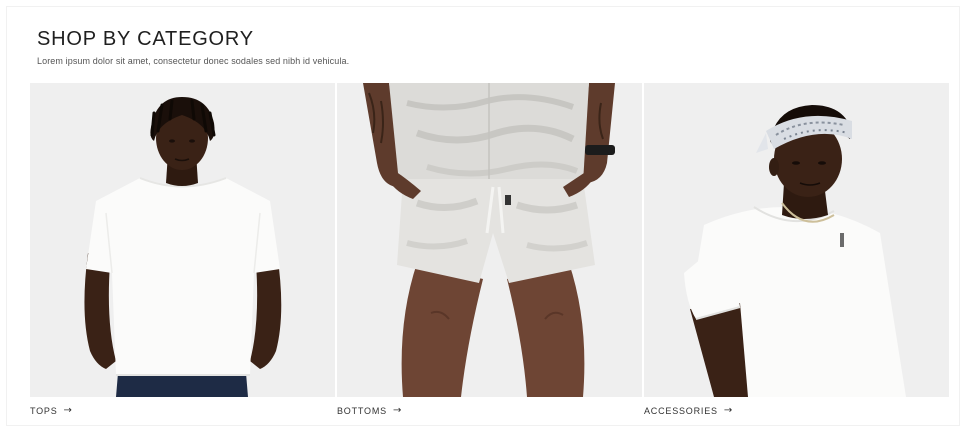 This screenshot has height=430, width=963. What do you see at coordinates (681, 411) in the screenshot?
I see `category-label-accessories: ACCESSORIES` at bounding box center [681, 411].